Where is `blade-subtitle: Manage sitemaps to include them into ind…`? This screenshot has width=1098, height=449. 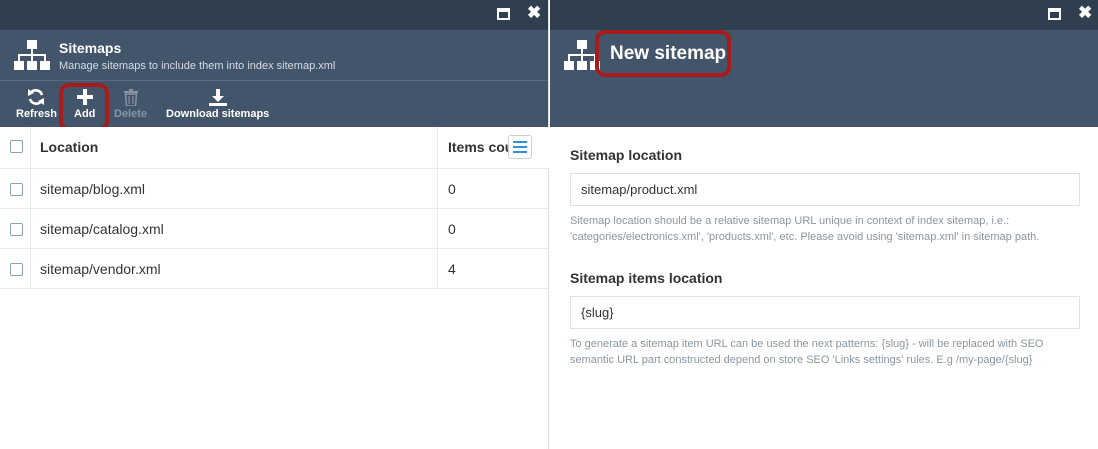
blade-subtitle: Manage sitemaps to include them into ind… is located at coordinates (197, 66).